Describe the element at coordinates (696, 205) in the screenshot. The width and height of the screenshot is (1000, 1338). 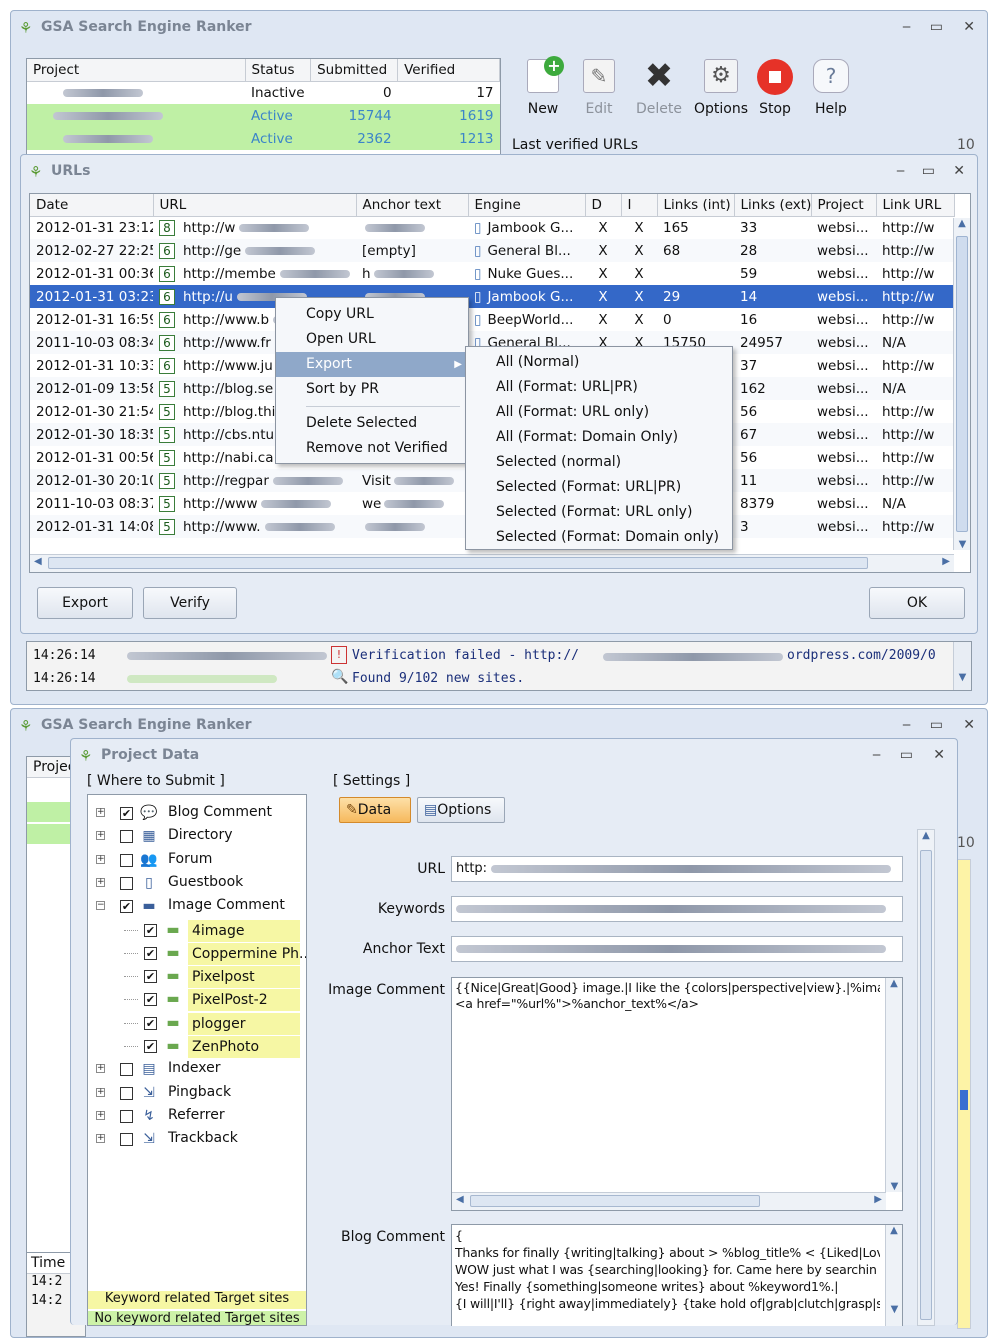
I see `col-links-int: Links (int)` at that location.